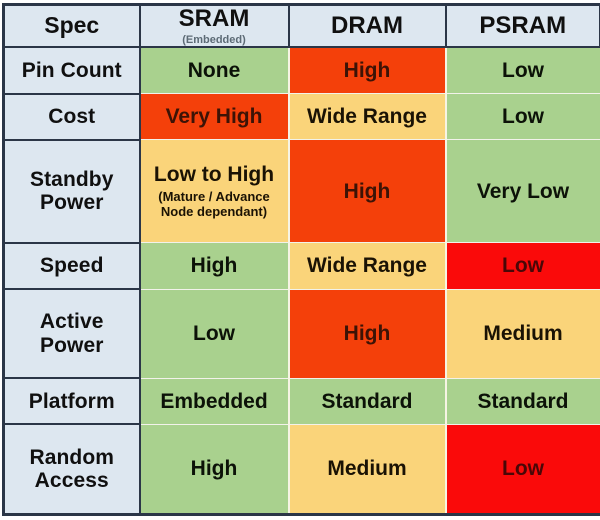 The image size is (600, 520). I want to click on table-row: Platform Embedded Standard Standard, so click(301, 401).